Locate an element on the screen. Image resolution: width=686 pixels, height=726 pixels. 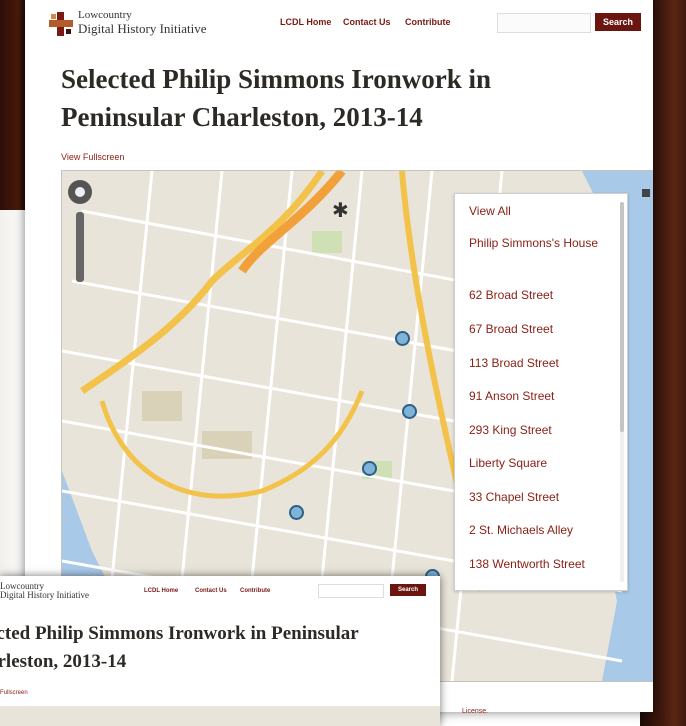
location-item: Liberty Square is located at coordinates (539, 463).